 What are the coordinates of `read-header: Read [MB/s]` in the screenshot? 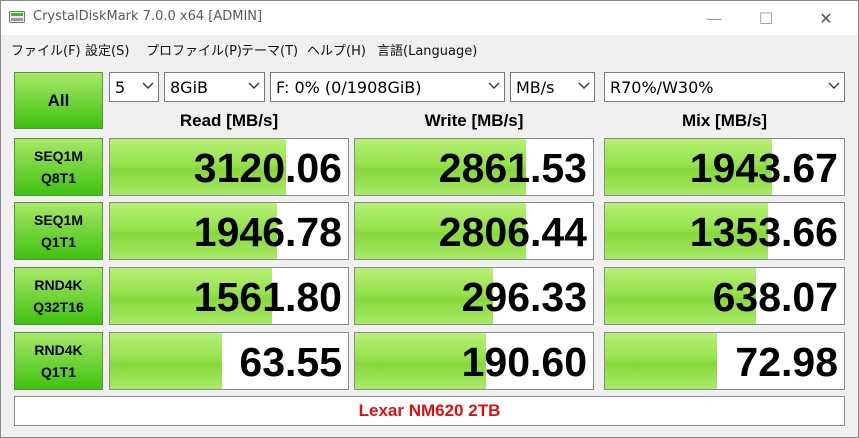 It's located at (229, 120).